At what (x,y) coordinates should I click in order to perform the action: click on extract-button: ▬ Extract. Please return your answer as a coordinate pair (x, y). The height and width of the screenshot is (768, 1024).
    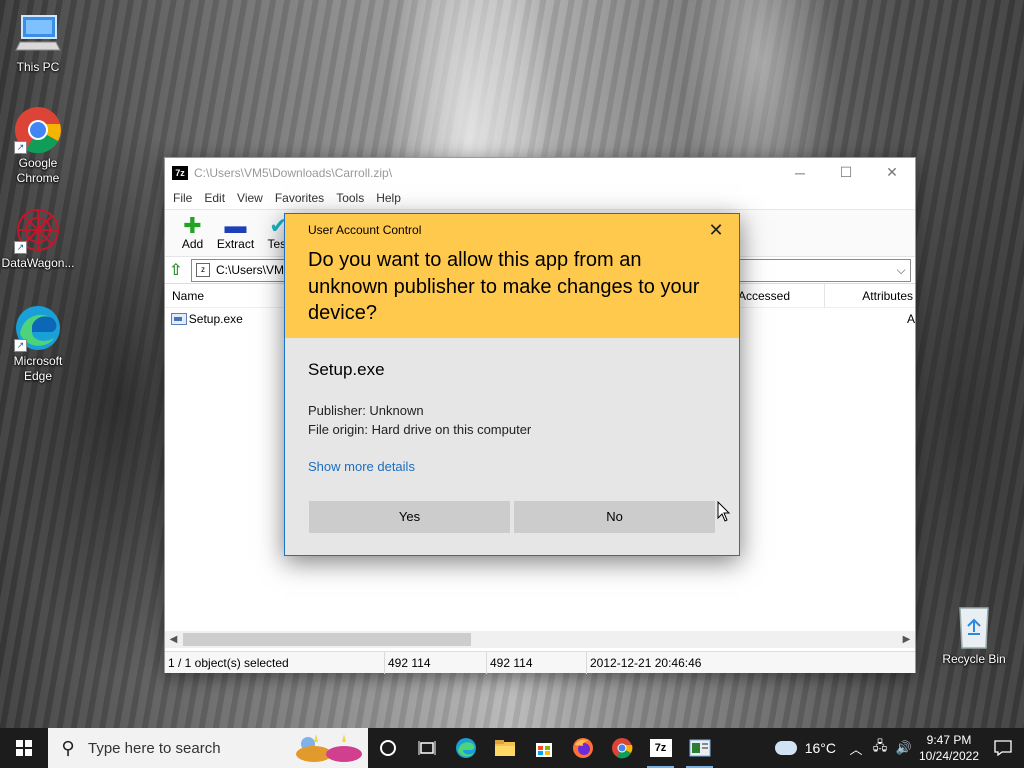
    Looking at the image, I should click on (235, 235).